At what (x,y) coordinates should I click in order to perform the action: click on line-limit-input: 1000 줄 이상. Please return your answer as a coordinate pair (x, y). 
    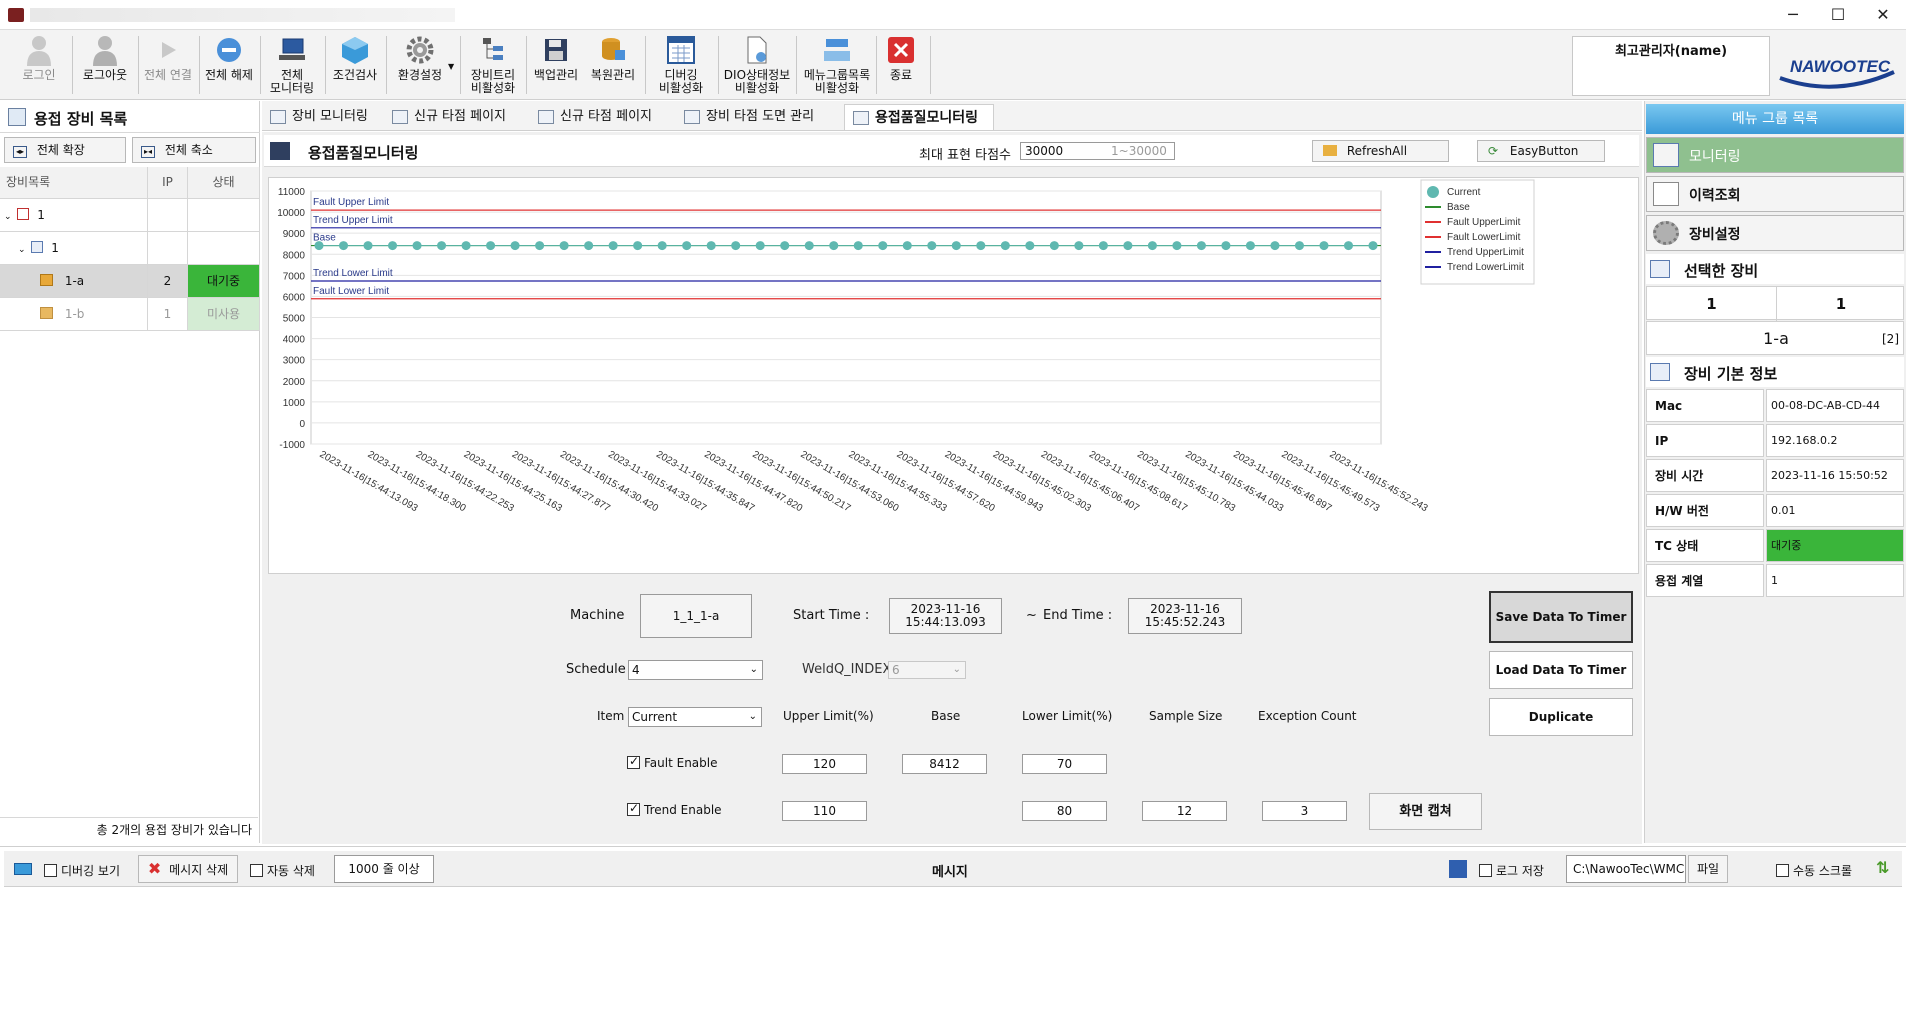
    Looking at the image, I should click on (384, 869).